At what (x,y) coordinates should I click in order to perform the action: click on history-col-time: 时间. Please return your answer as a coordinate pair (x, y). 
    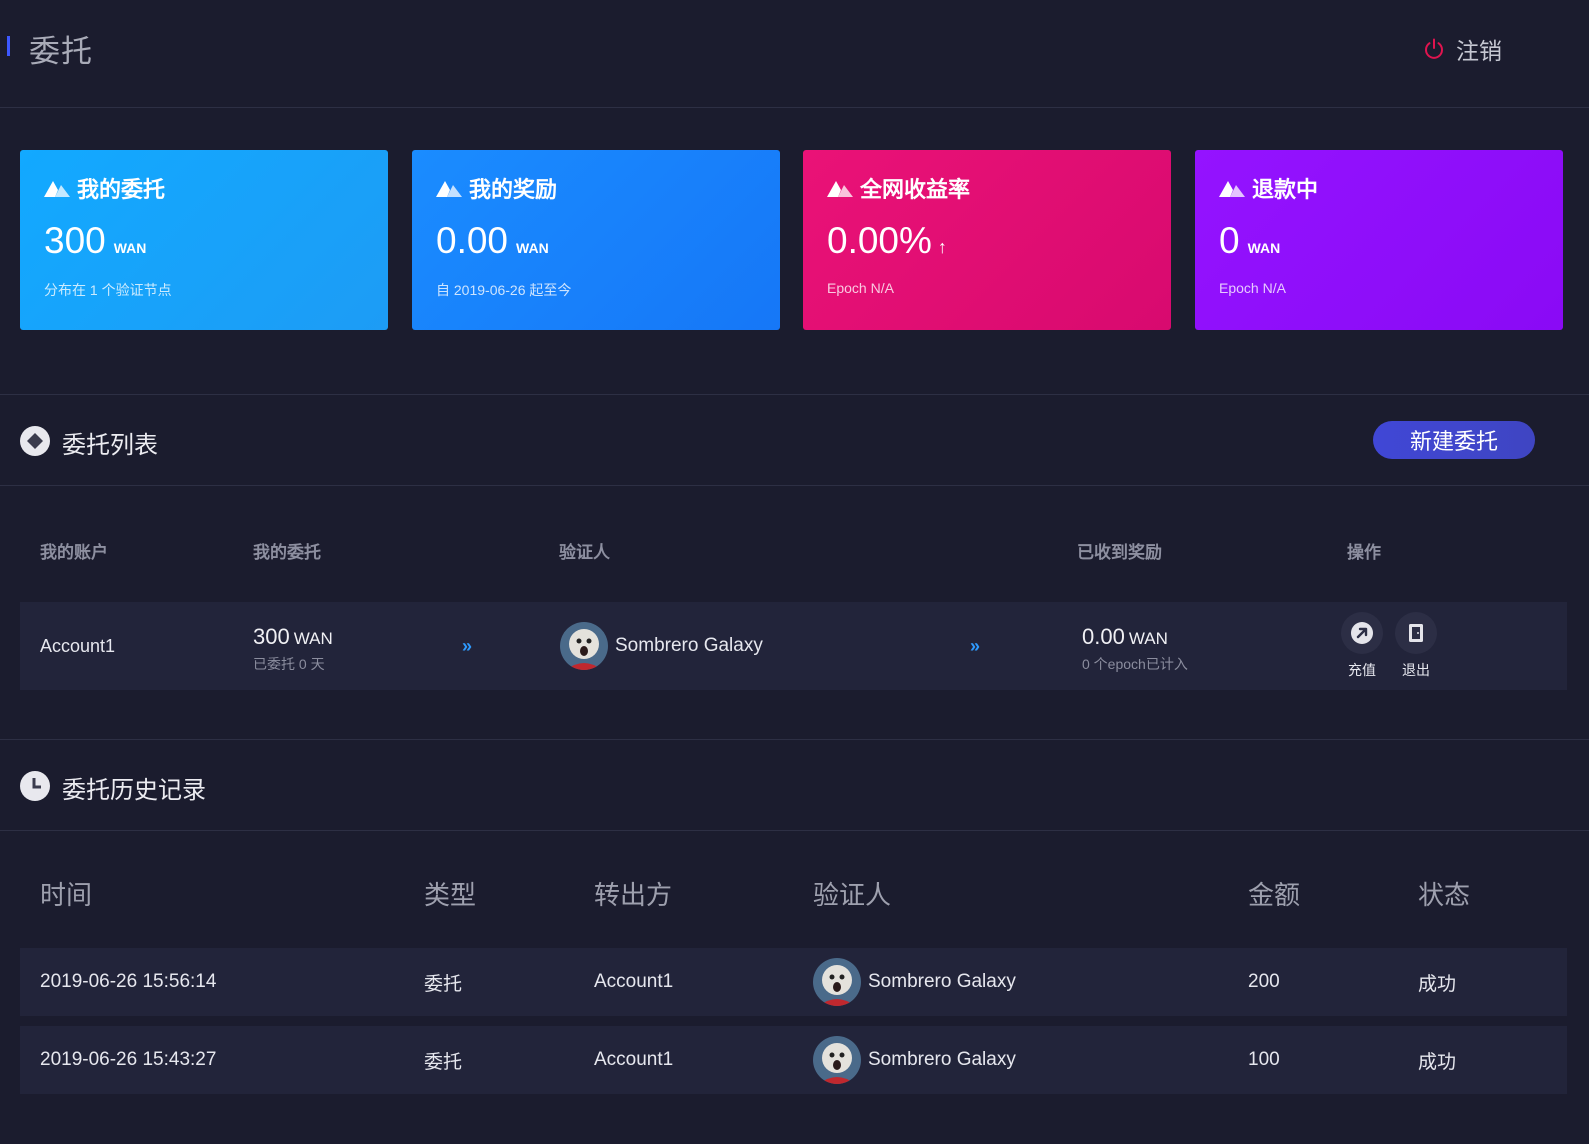
    Looking at the image, I should click on (66, 895).